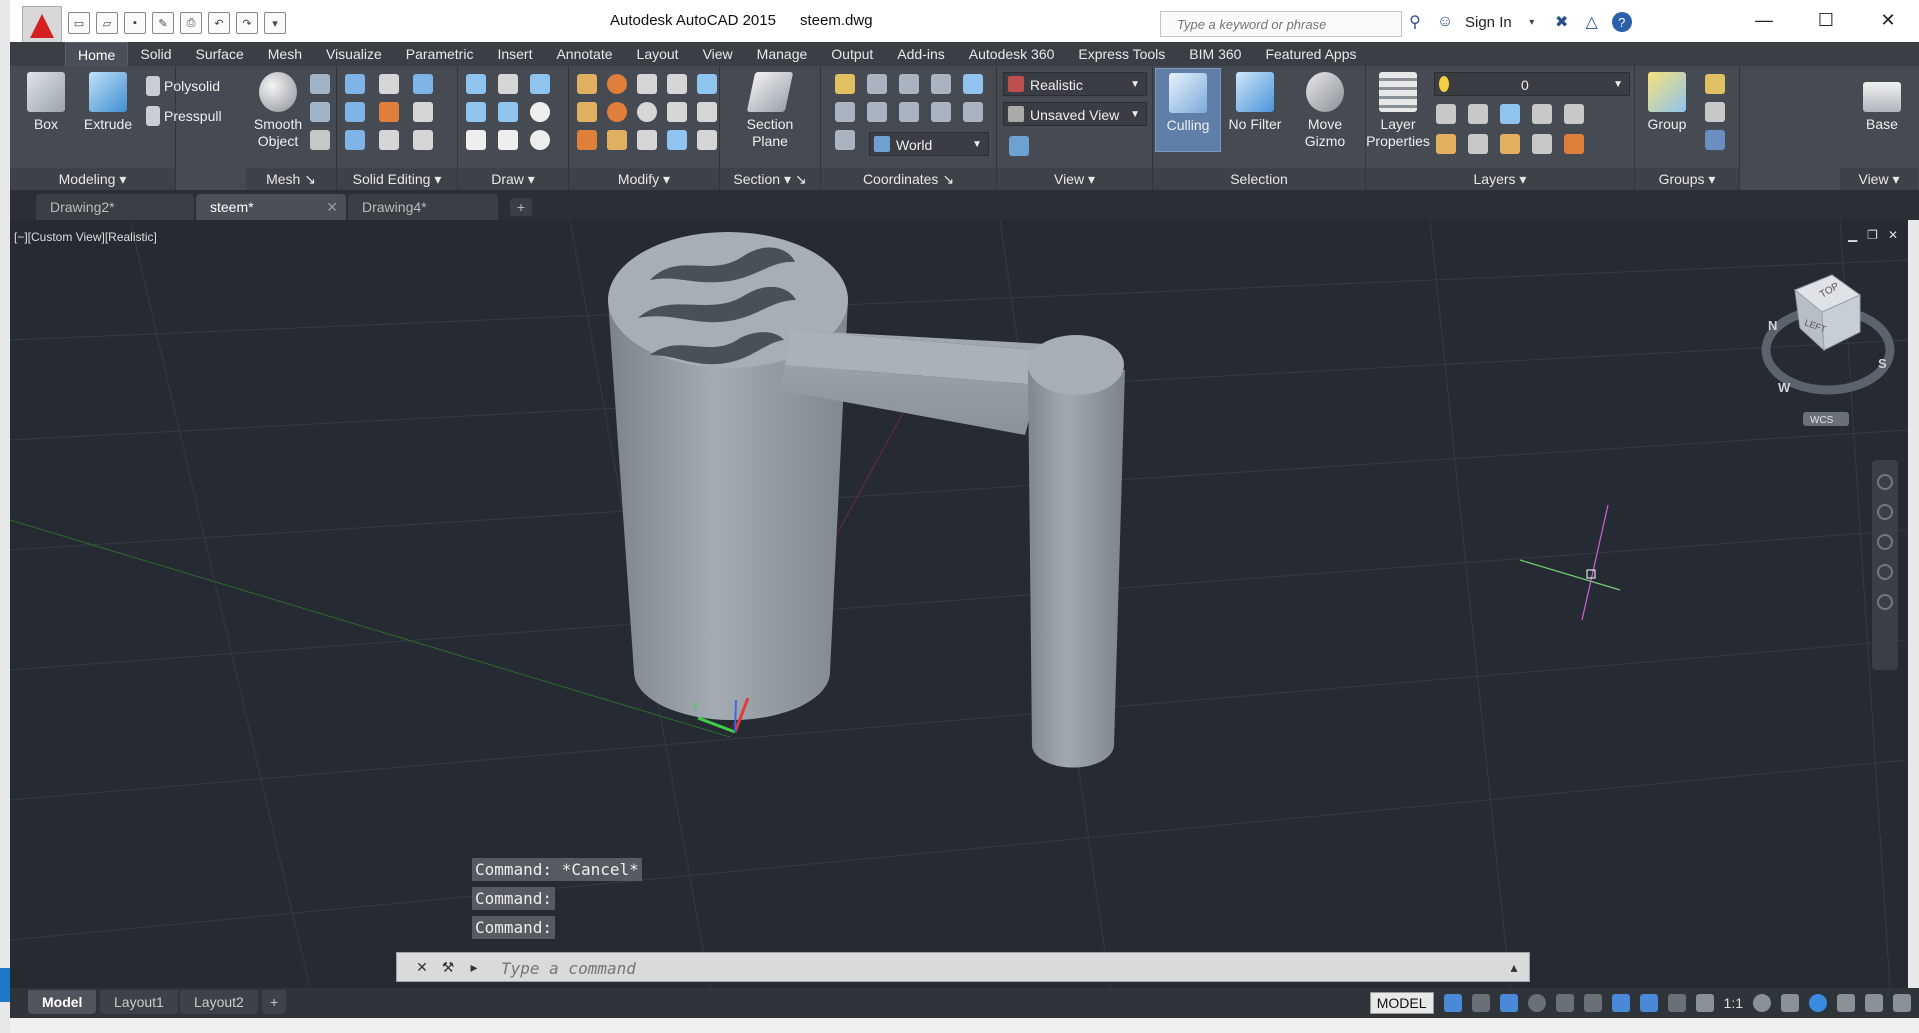 This screenshot has width=1919, height=1033. What do you see at coordinates (707, 140) in the screenshot?
I see `explode-icon` at bounding box center [707, 140].